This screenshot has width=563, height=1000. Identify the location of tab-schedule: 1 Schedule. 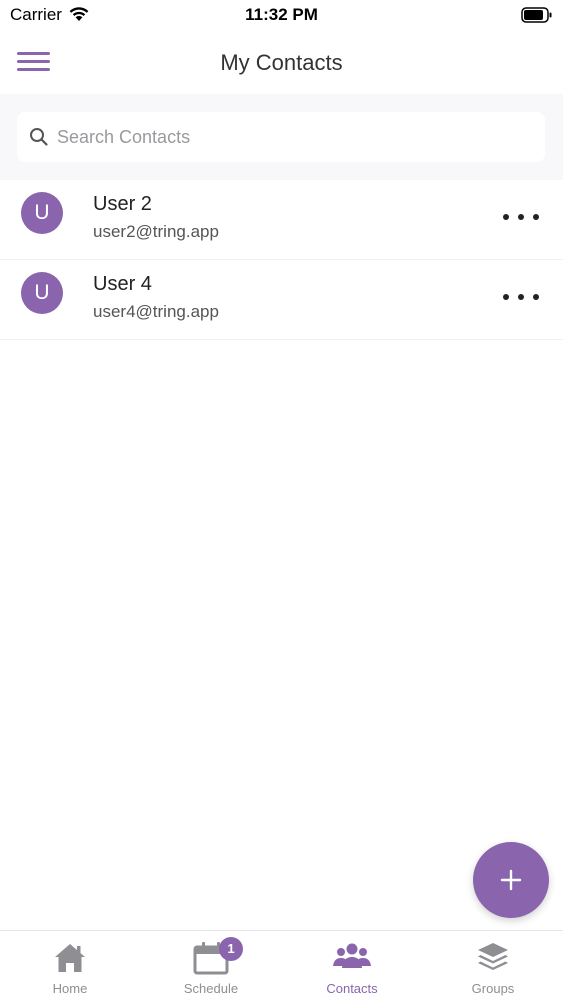
(211, 965).